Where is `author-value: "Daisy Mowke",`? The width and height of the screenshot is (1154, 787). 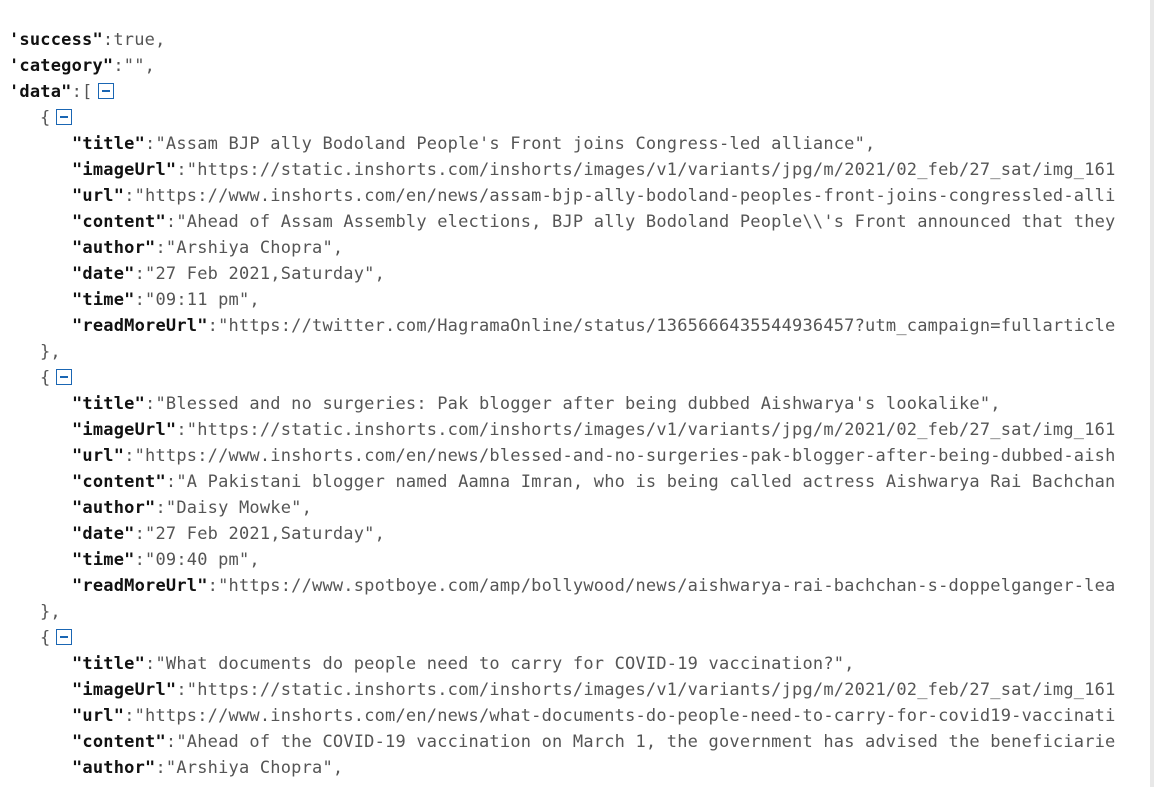 author-value: "Daisy Mowke", is located at coordinates (239, 508).